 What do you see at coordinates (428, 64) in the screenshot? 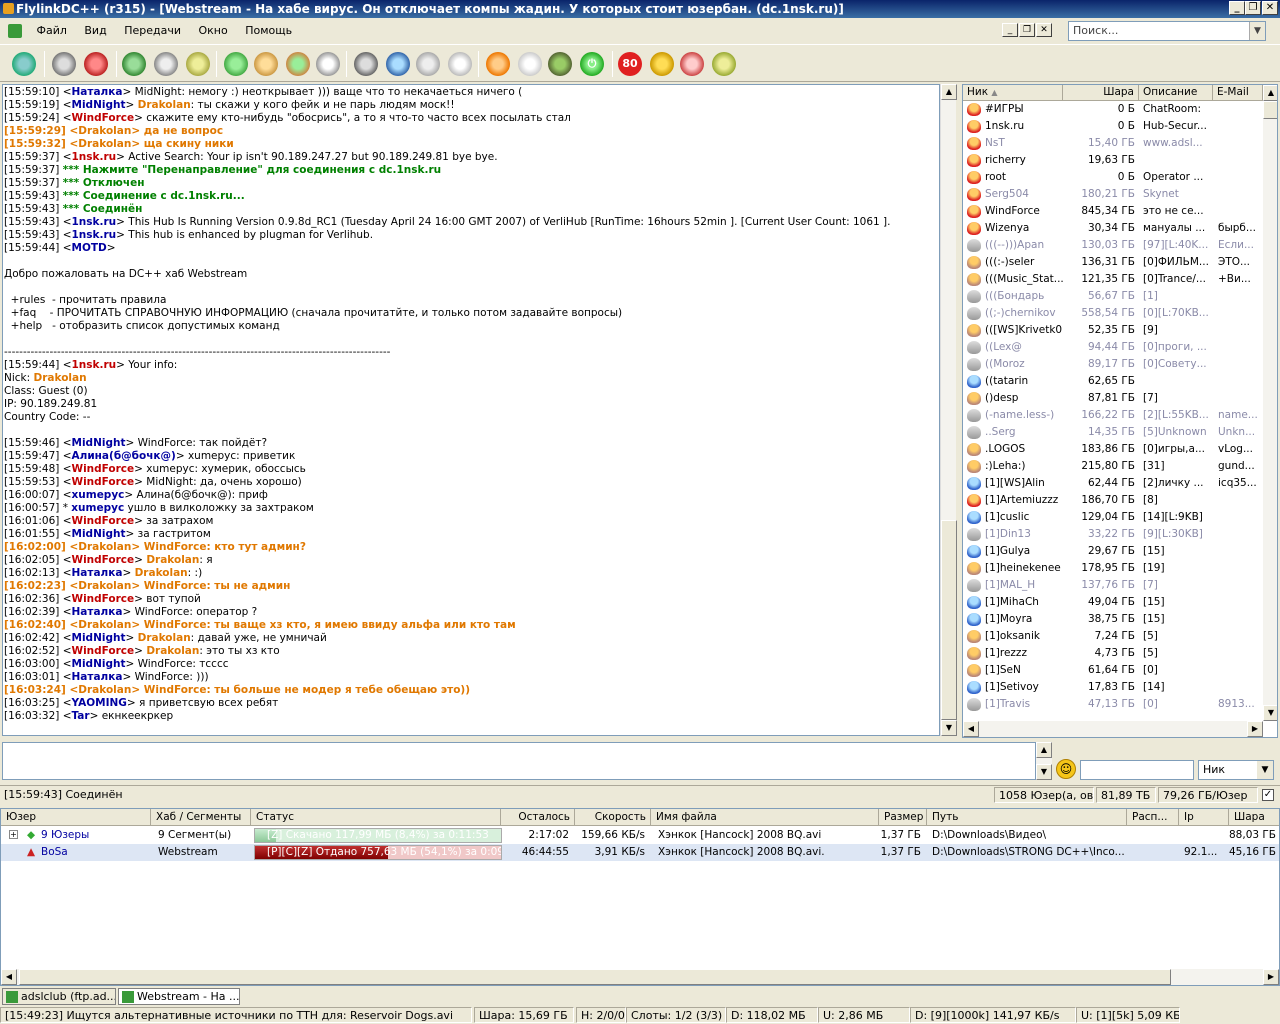
I see `network-stats-icon` at bounding box center [428, 64].